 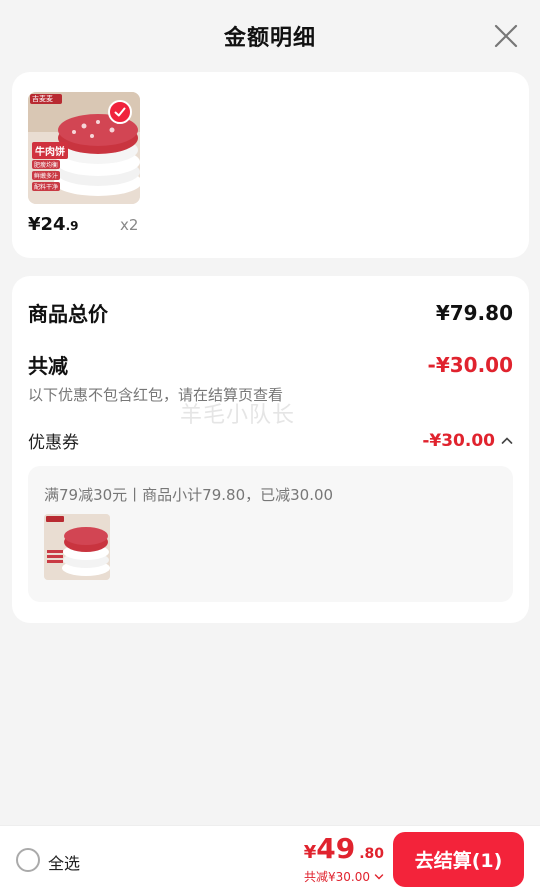 I want to click on total-integer: 49, so click(x=336, y=848).